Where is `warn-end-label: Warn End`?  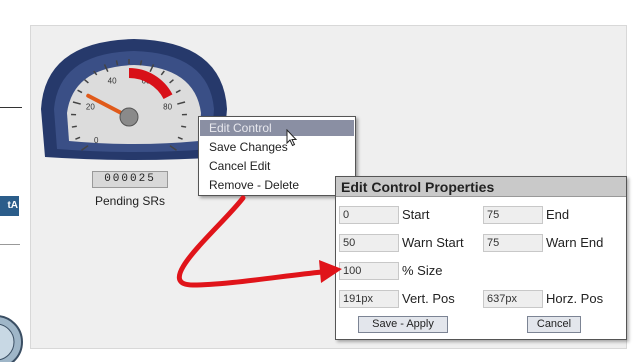 warn-end-label: Warn End is located at coordinates (574, 243).